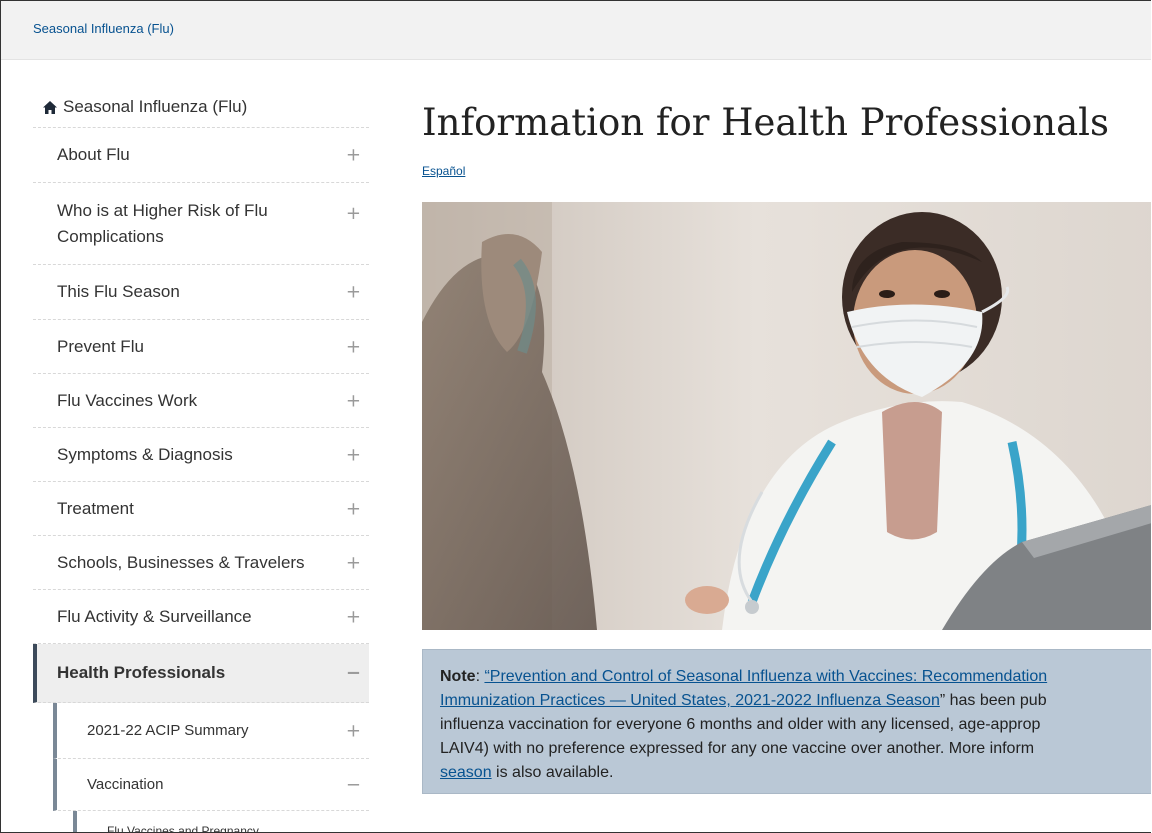  Describe the element at coordinates (93, 154) in the screenshot. I see `sidebar-item-label: About Flu` at that location.